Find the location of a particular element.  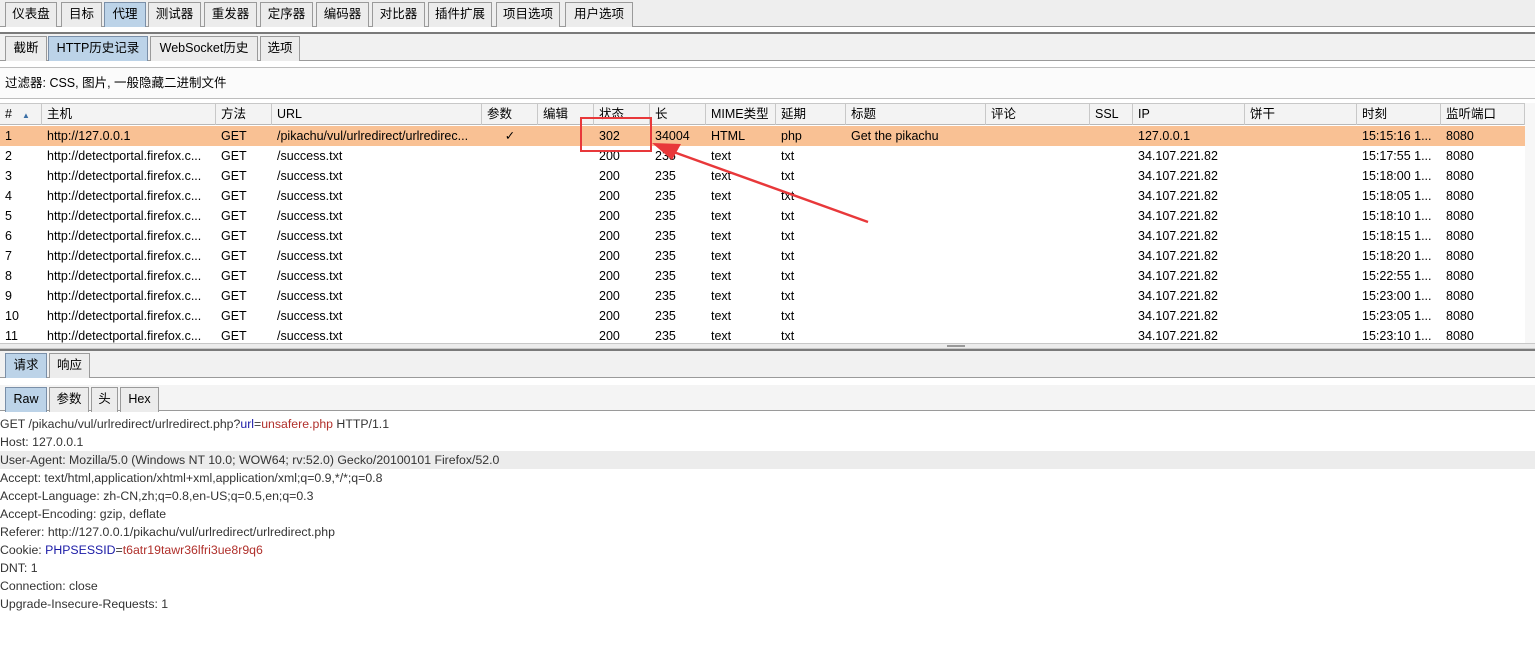

column-header-title: 标题 is located at coordinates (916, 114).